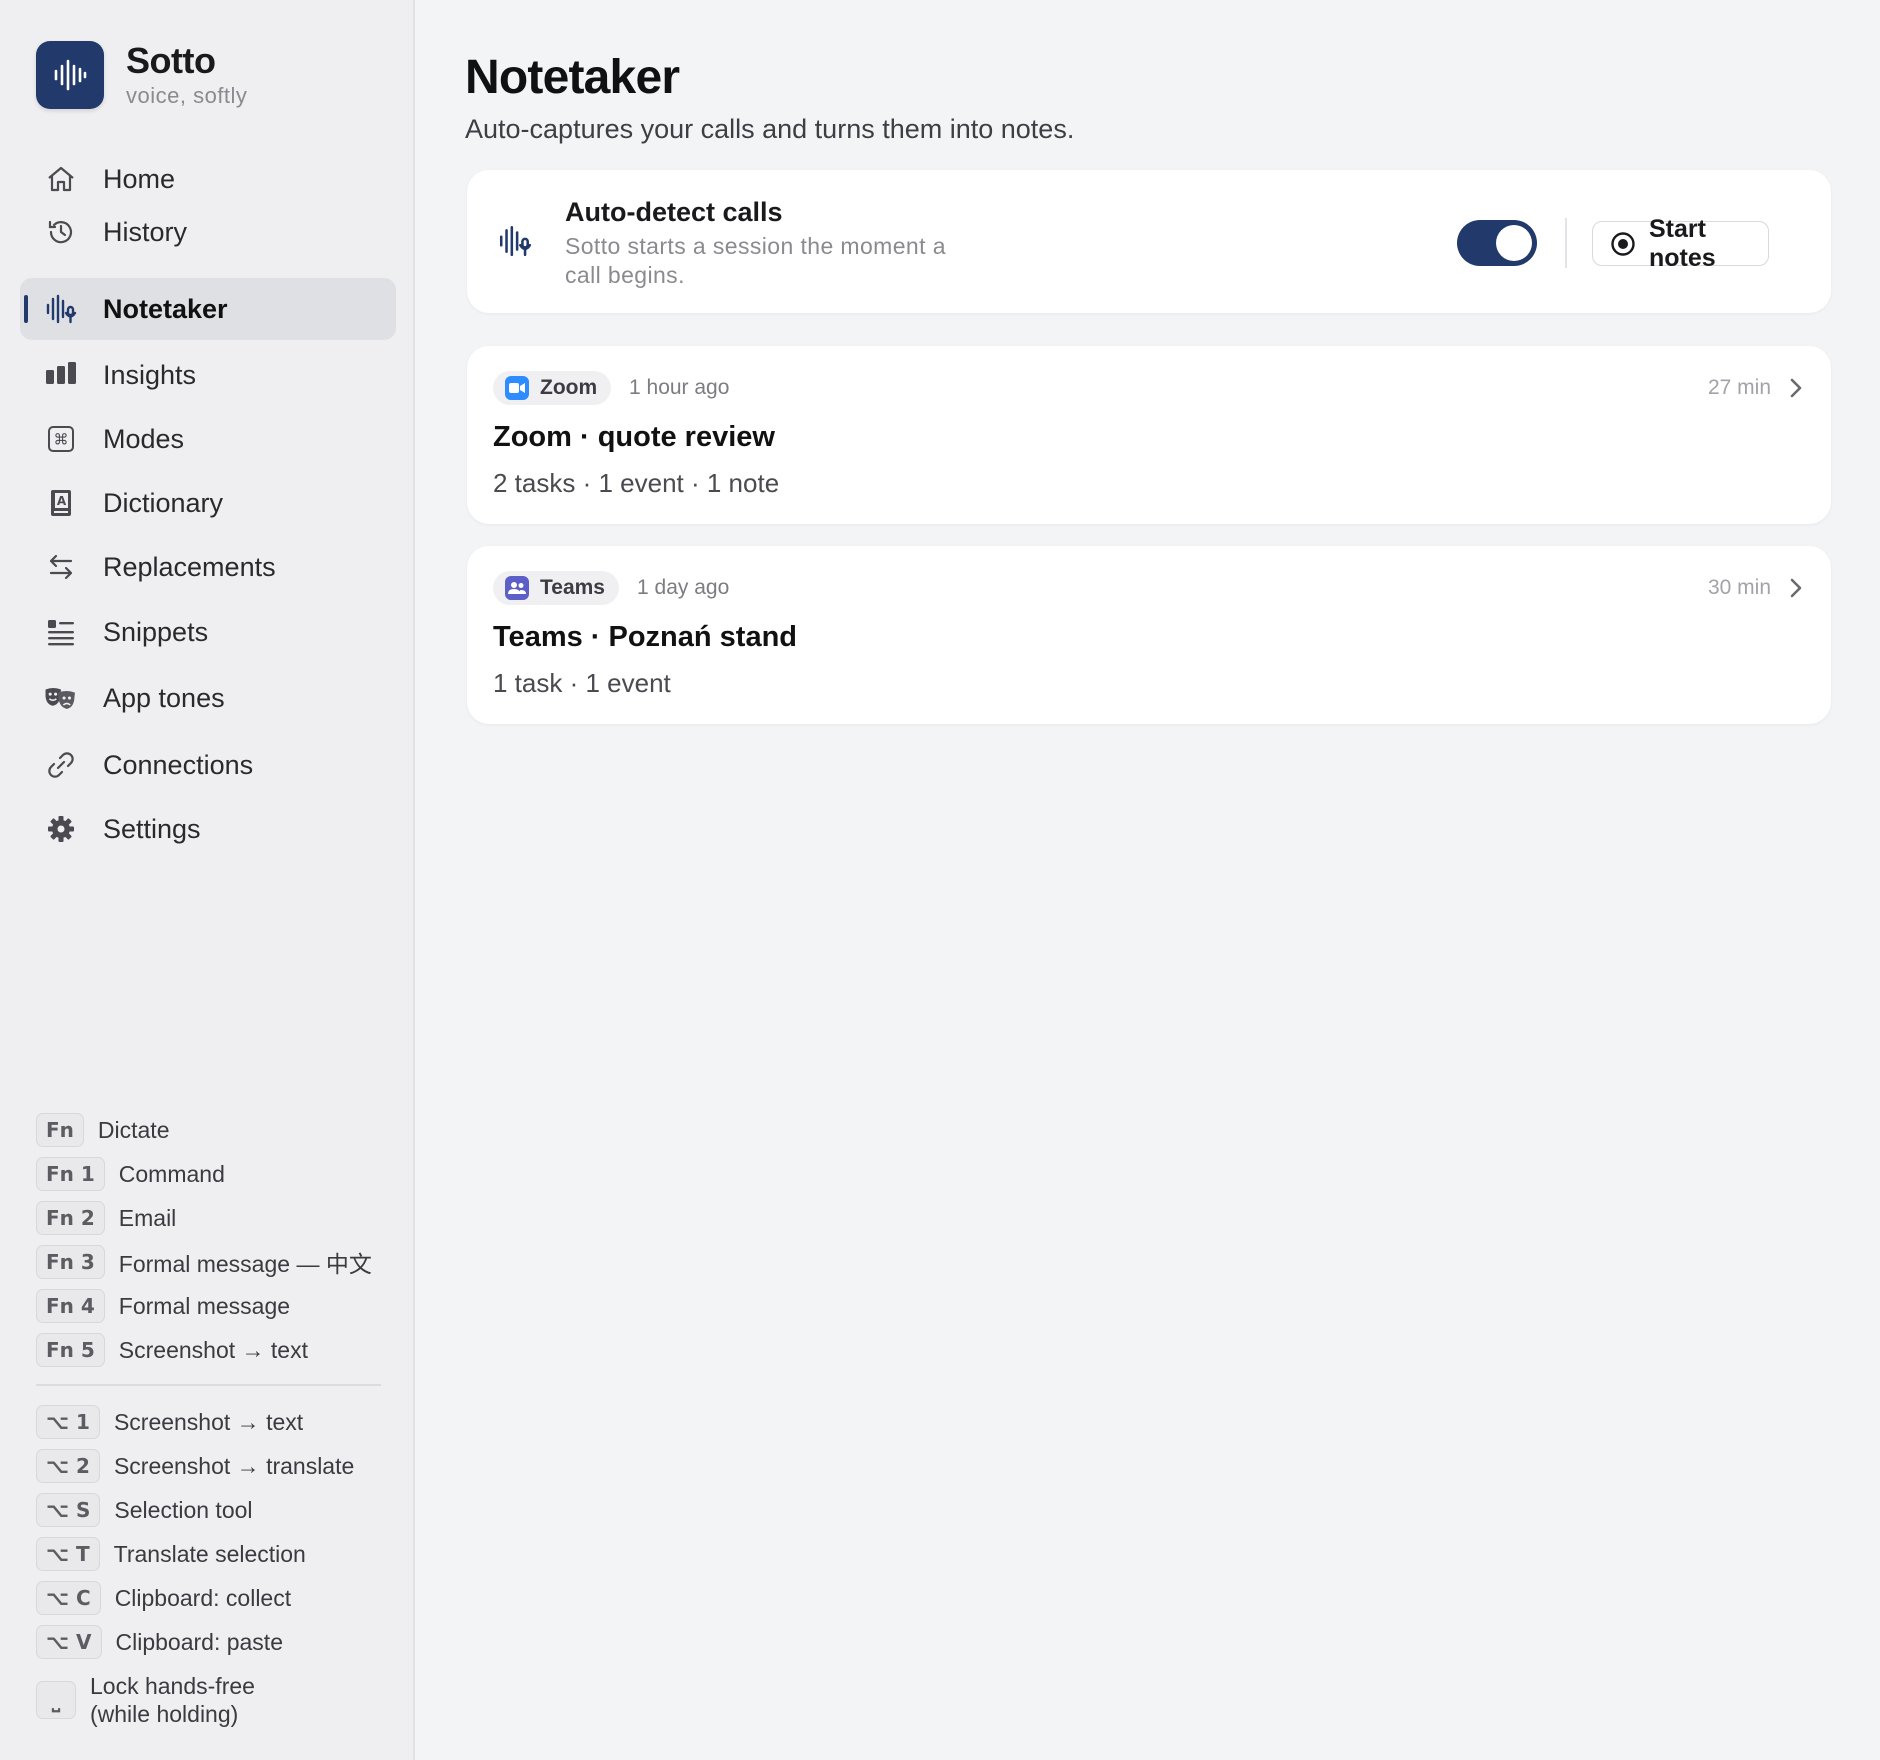 This screenshot has width=1880, height=1760. I want to click on book-icon: A, so click(61, 503).